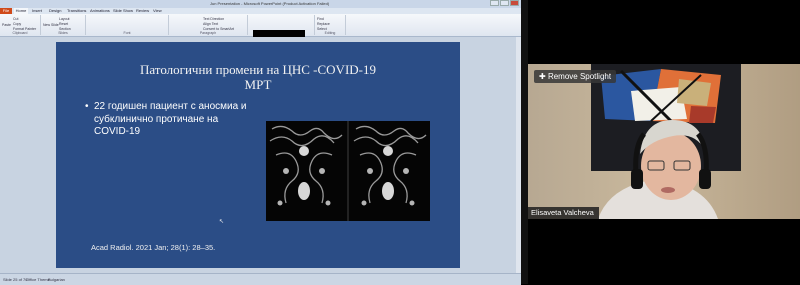 The width and height of the screenshot is (800, 285). Describe the element at coordinates (658, 169) in the screenshot. I see `person-figure` at that location.